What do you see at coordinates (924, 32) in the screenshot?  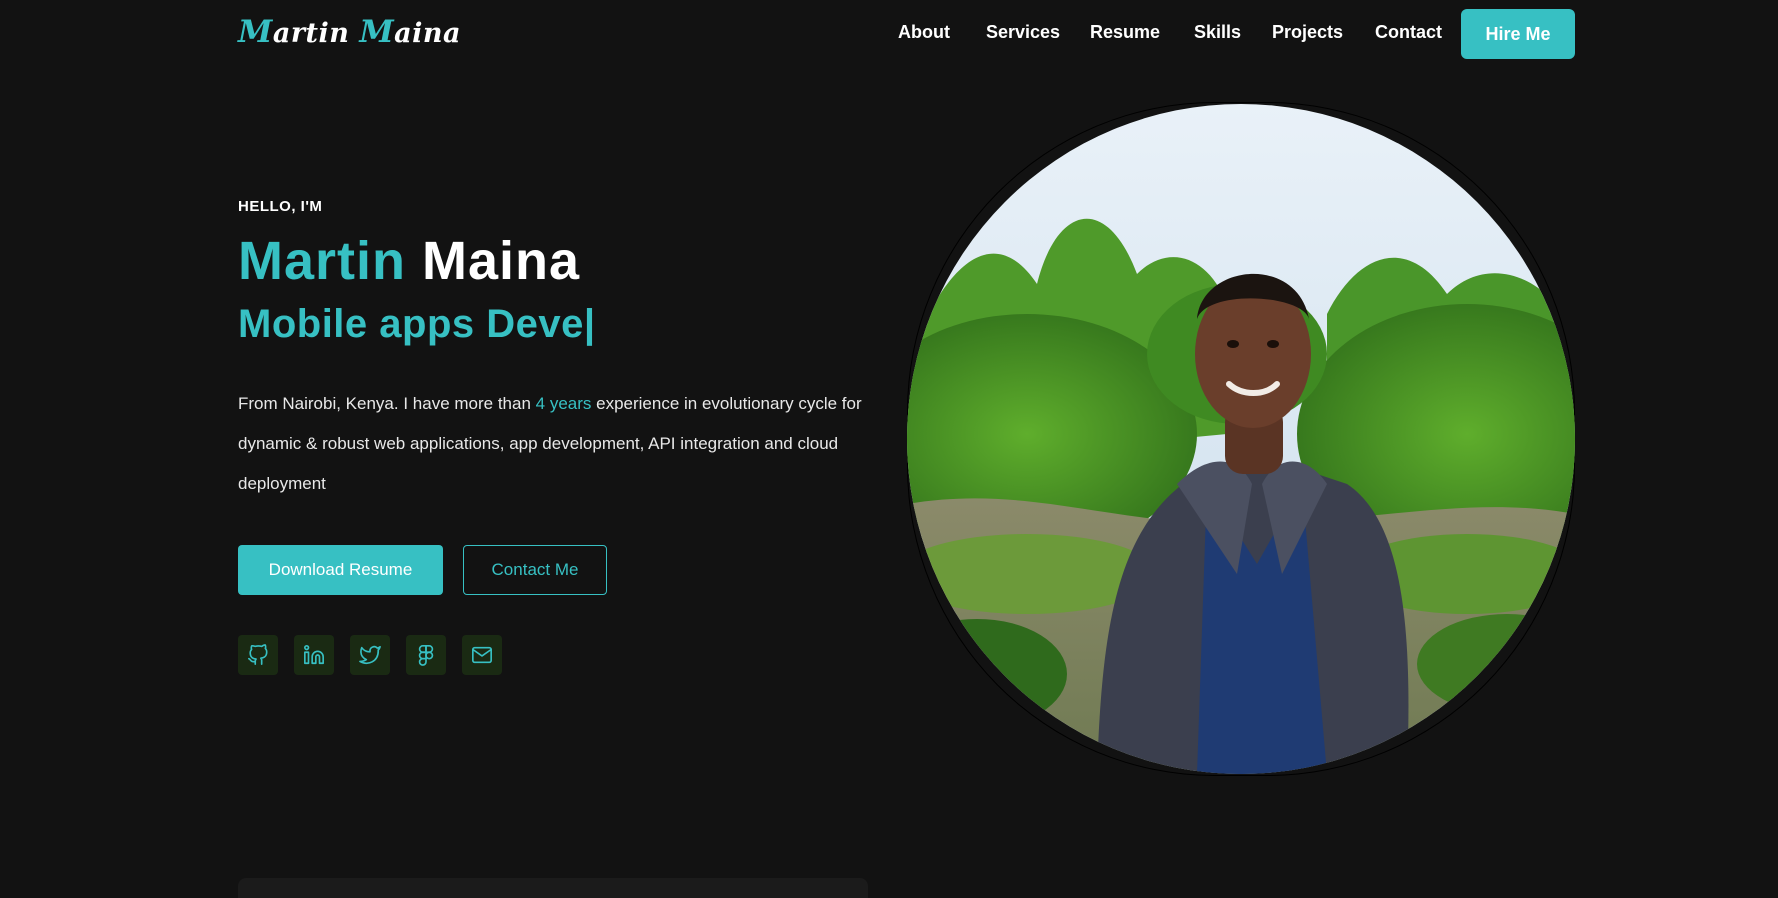 I see `nav-about: About` at bounding box center [924, 32].